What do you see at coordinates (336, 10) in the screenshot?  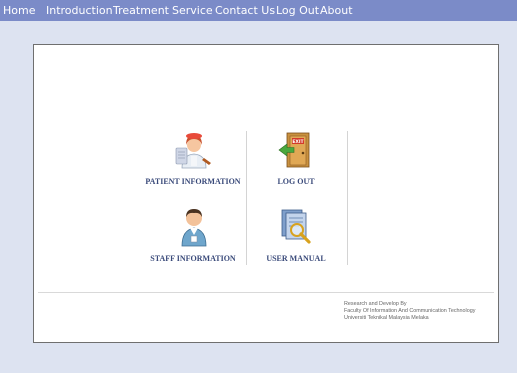 I see `nav-about: About` at bounding box center [336, 10].